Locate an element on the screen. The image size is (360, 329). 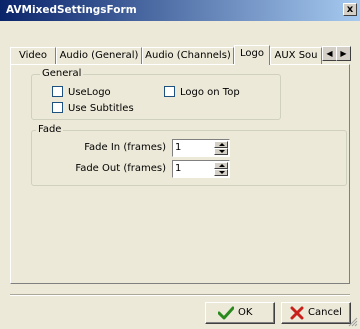
tab-audio-general-label: Audio (General) is located at coordinates (99, 55).